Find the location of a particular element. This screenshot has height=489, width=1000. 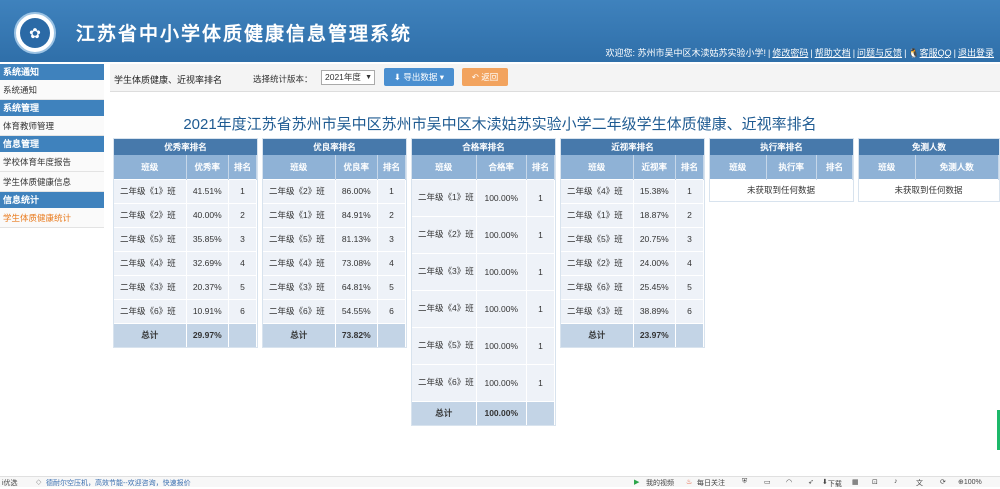

total-empty-cell is located at coordinates (540, 412).